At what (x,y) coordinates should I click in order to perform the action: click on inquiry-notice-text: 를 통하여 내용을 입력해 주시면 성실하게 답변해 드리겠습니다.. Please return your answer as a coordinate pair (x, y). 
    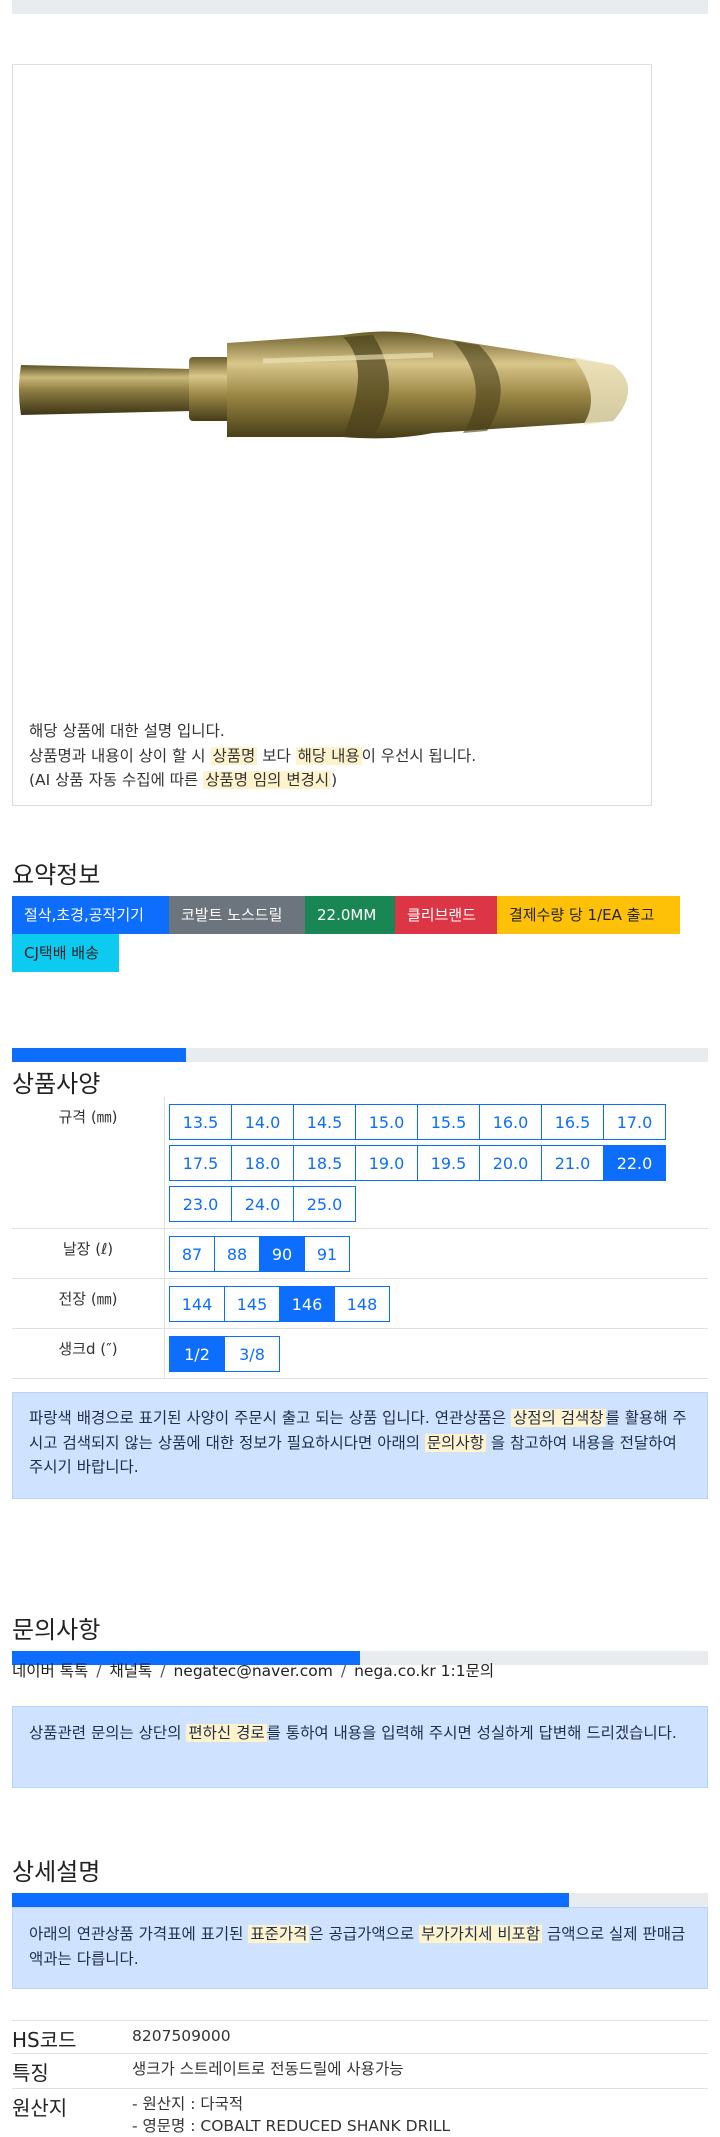
    Looking at the image, I should click on (471, 1733).